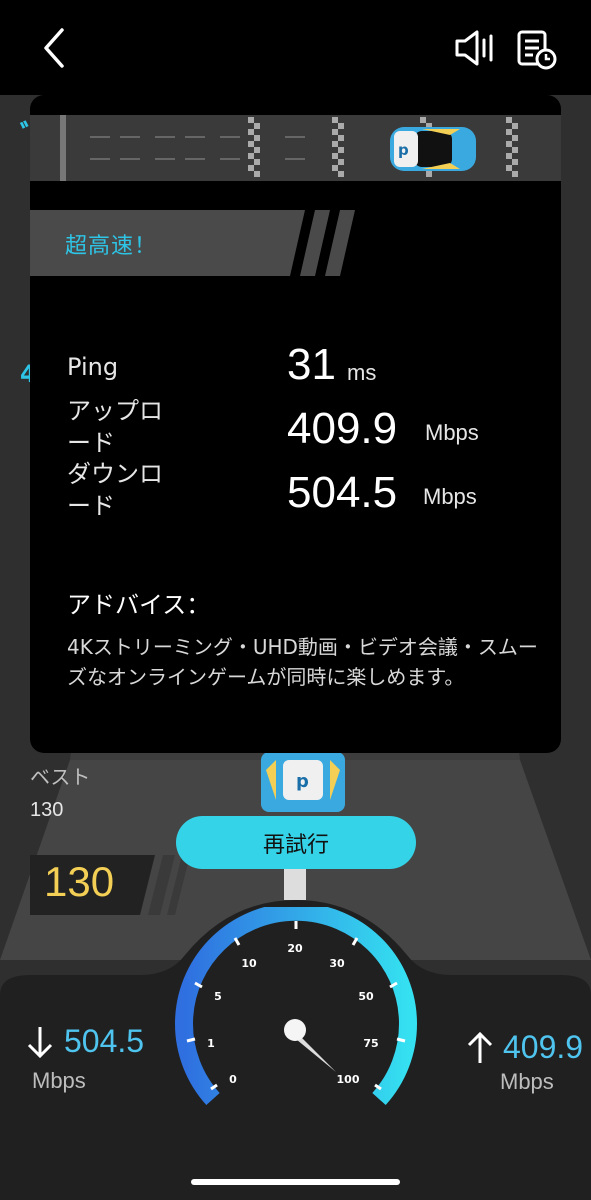 The height and width of the screenshot is (1200, 591). Describe the element at coordinates (93, 367) in the screenshot. I see `ping-label: Ping` at that location.